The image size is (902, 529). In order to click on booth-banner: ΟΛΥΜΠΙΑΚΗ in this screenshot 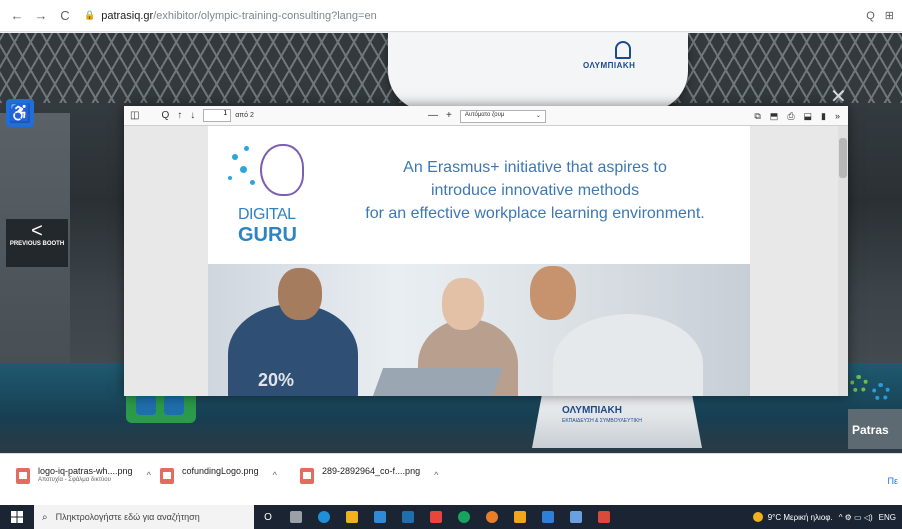, I will do `click(538, 72)`.